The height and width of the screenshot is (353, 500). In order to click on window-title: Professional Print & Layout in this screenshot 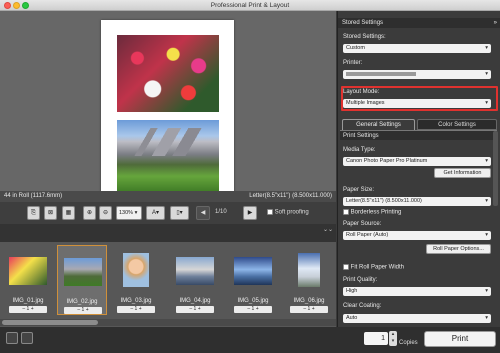, I will do `click(250, 5)`.